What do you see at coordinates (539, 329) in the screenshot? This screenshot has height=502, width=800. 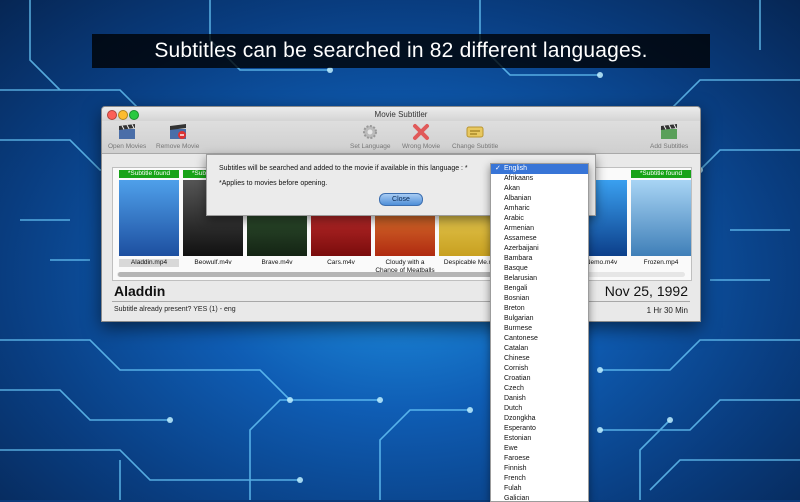 I see `language-option: Burmese` at bounding box center [539, 329].